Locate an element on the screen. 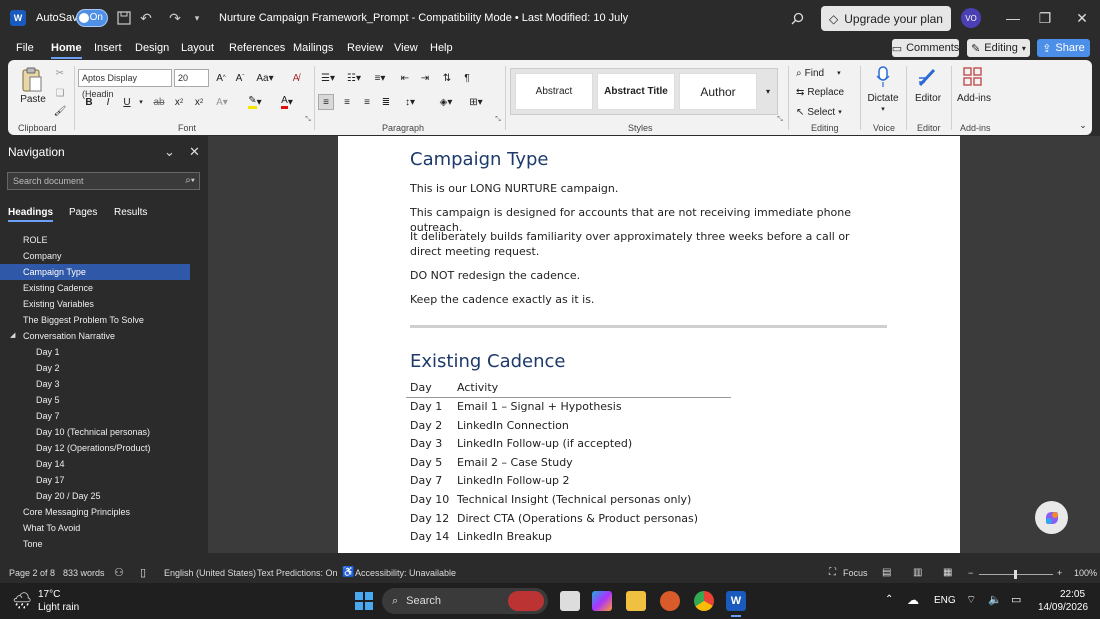 The width and height of the screenshot is (1100, 619). heading-item: Existing Cadence is located at coordinates (104, 288).